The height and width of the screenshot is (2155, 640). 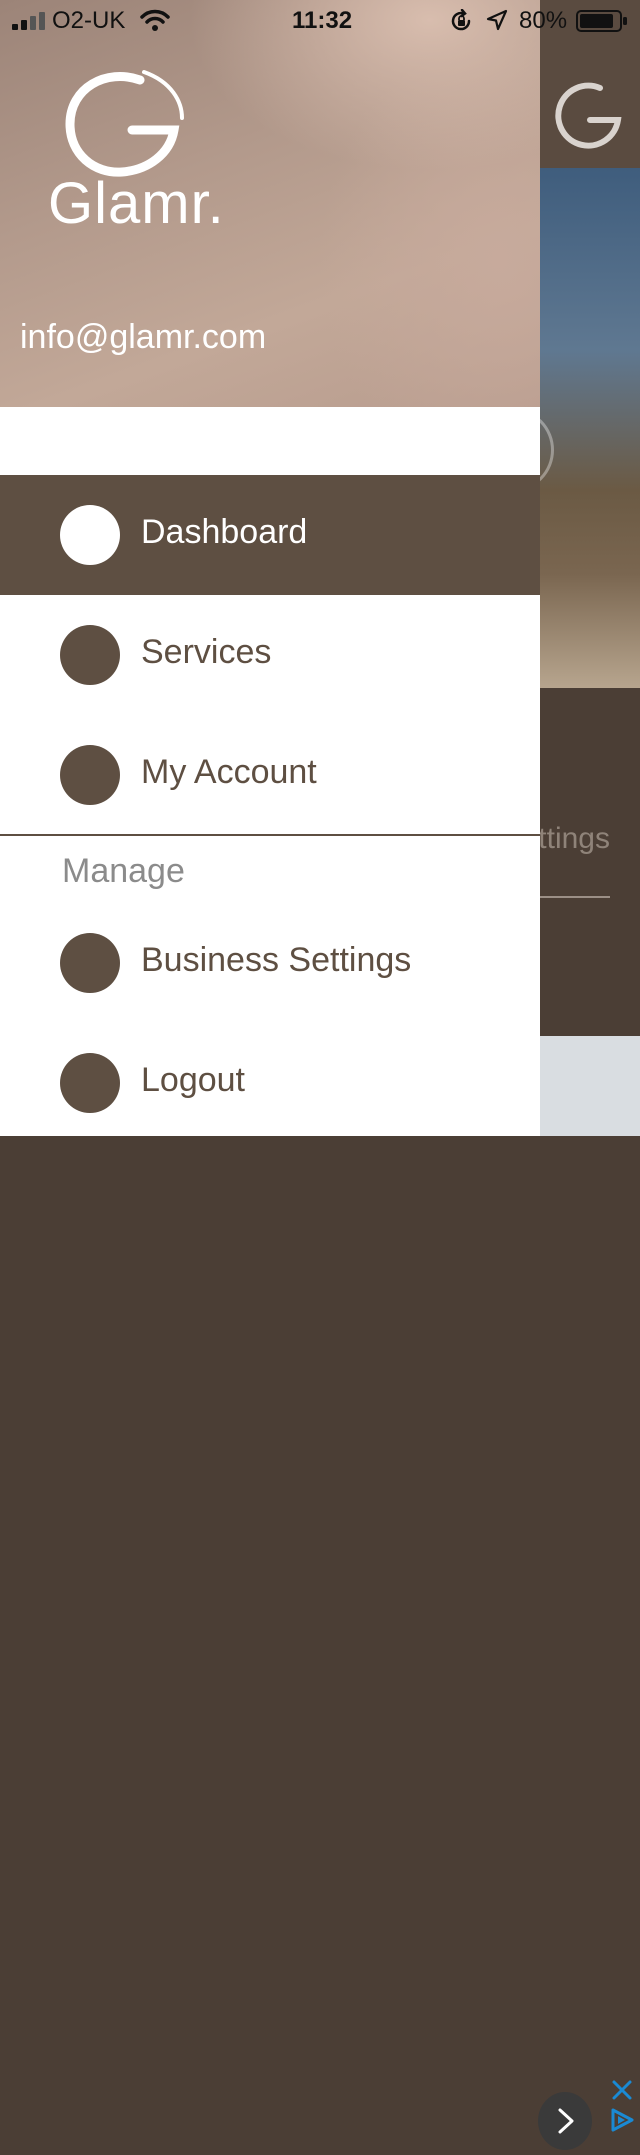 What do you see at coordinates (601, 21) in the screenshot?
I see `battery-icon` at bounding box center [601, 21].